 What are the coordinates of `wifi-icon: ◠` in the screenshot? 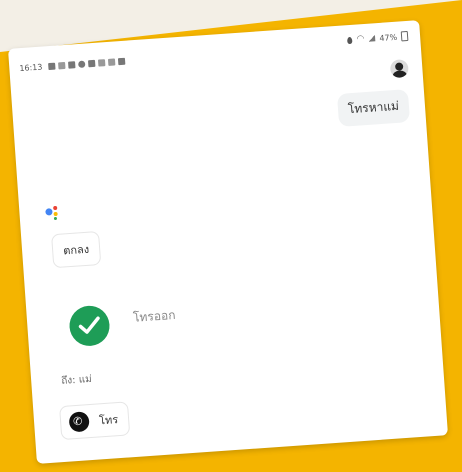 It's located at (360, 39).